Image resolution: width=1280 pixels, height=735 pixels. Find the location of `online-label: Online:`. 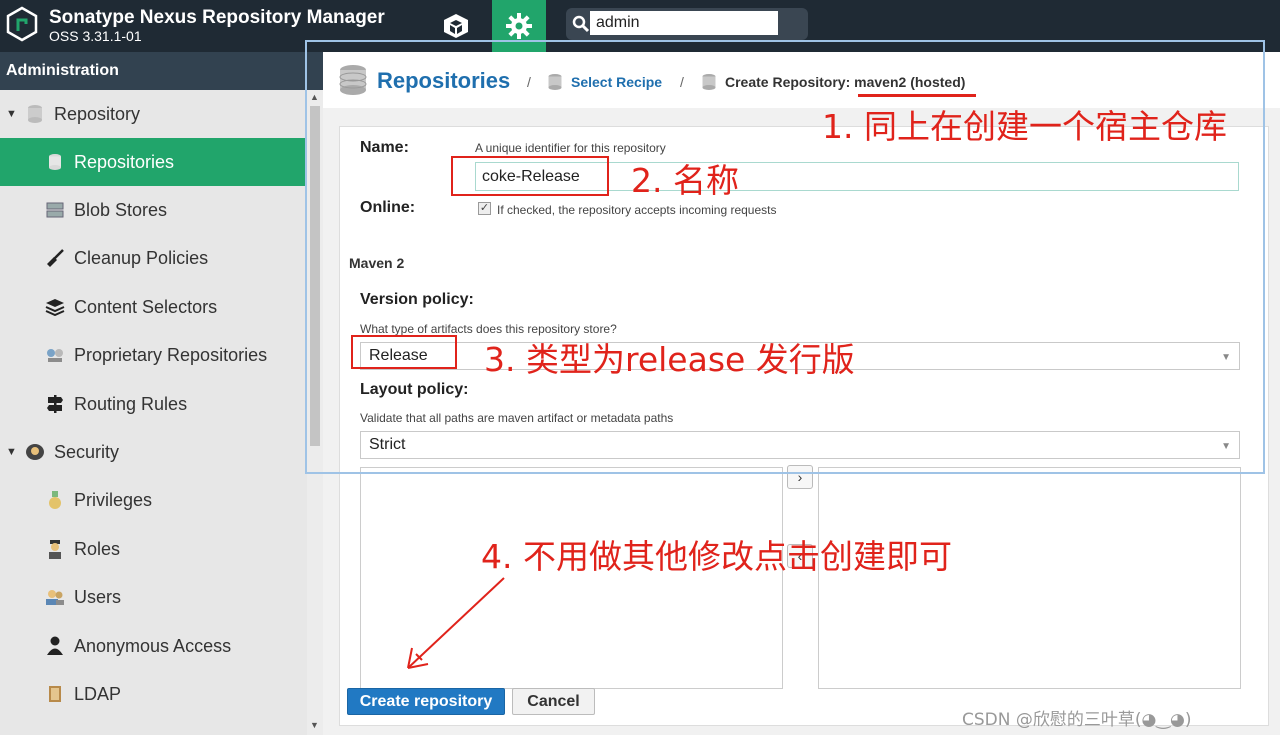

online-label: Online: is located at coordinates (388, 207).